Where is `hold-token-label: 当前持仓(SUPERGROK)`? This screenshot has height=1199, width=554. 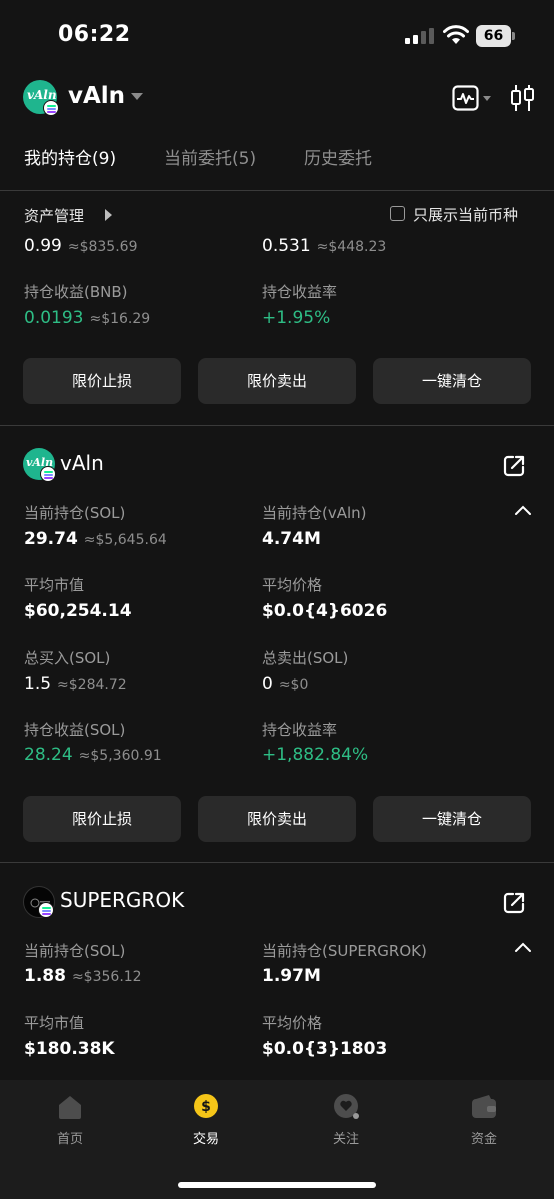 hold-token-label: 当前持仓(SUPERGROK) is located at coordinates (344, 951).